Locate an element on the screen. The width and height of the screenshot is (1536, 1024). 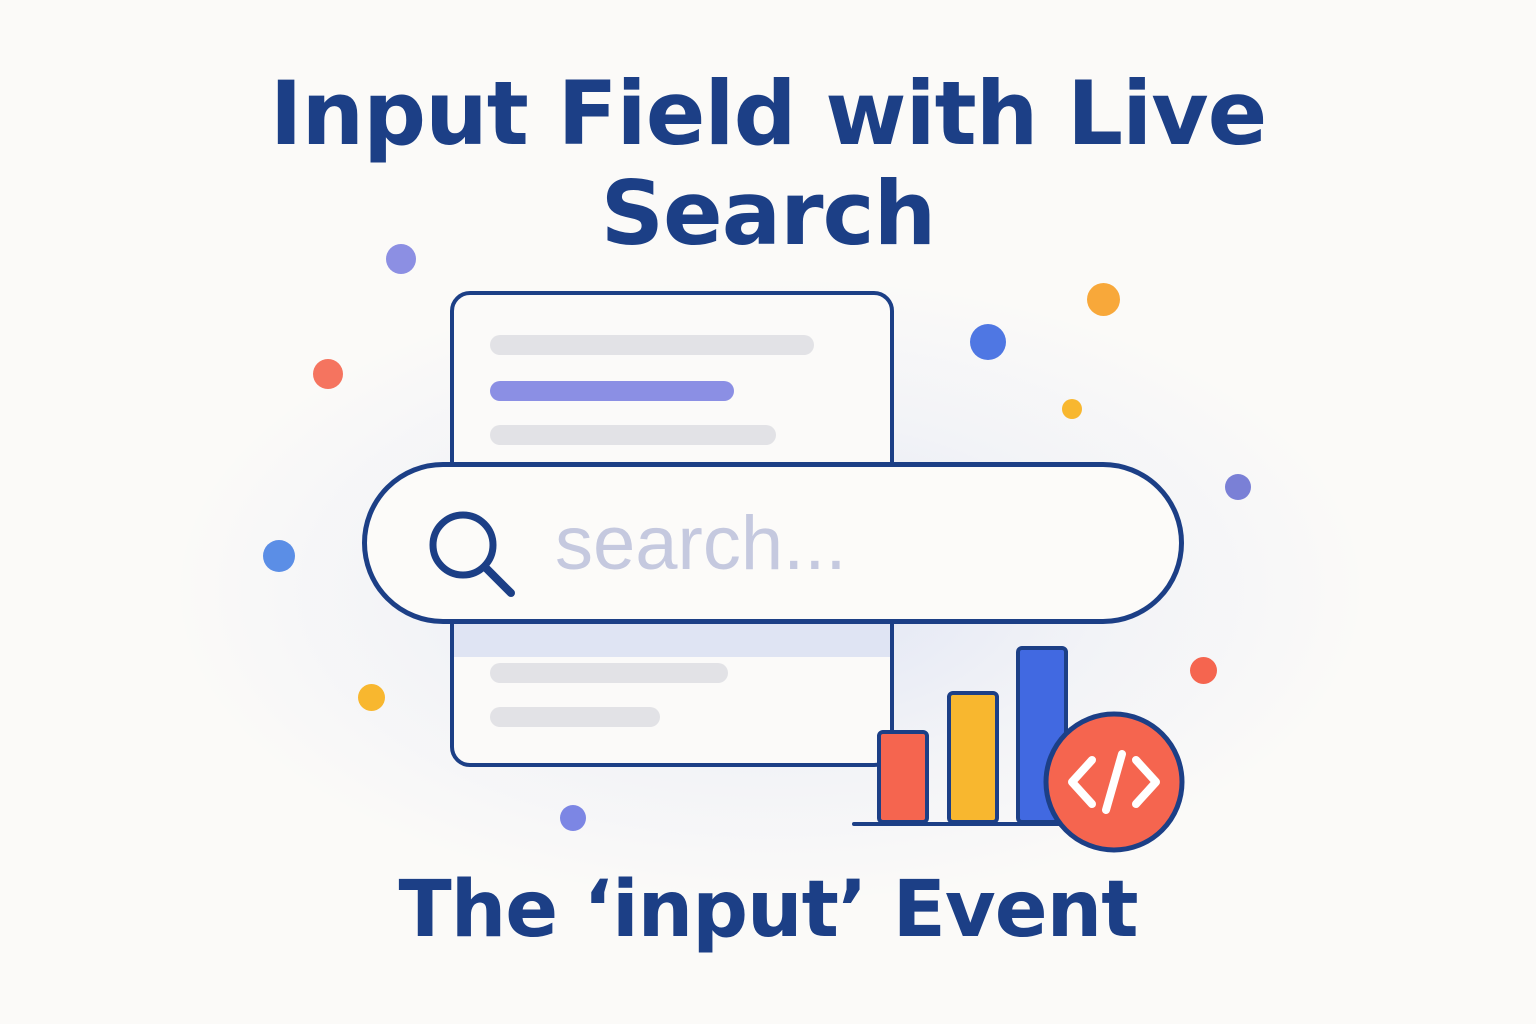
code-icon is located at coordinates (1114, 782).